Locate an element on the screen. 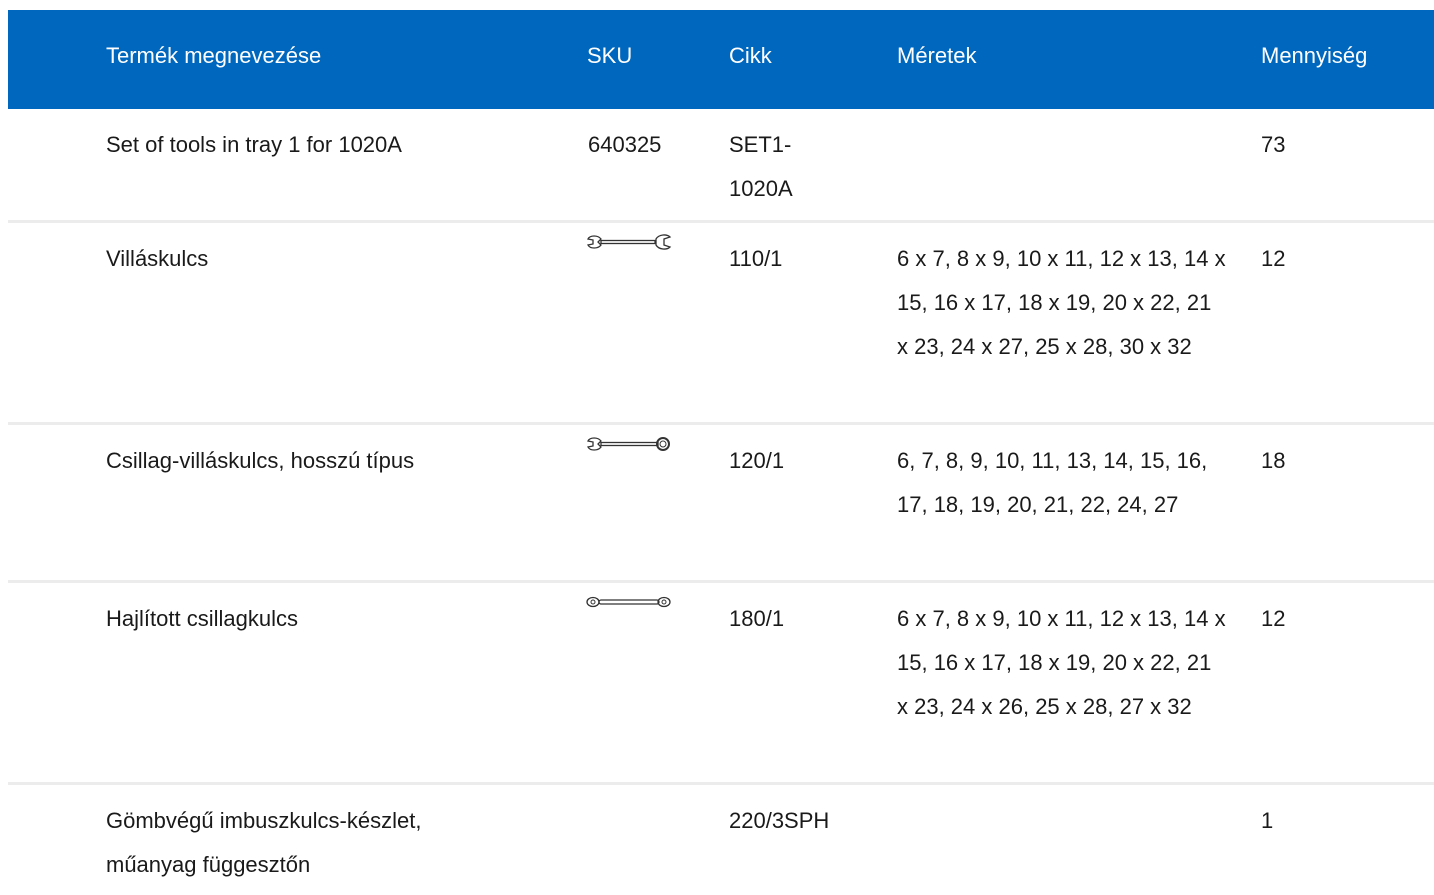 This screenshot has width=1434, height=895. product-sku: 640325 is located at coordinates (625, 144).